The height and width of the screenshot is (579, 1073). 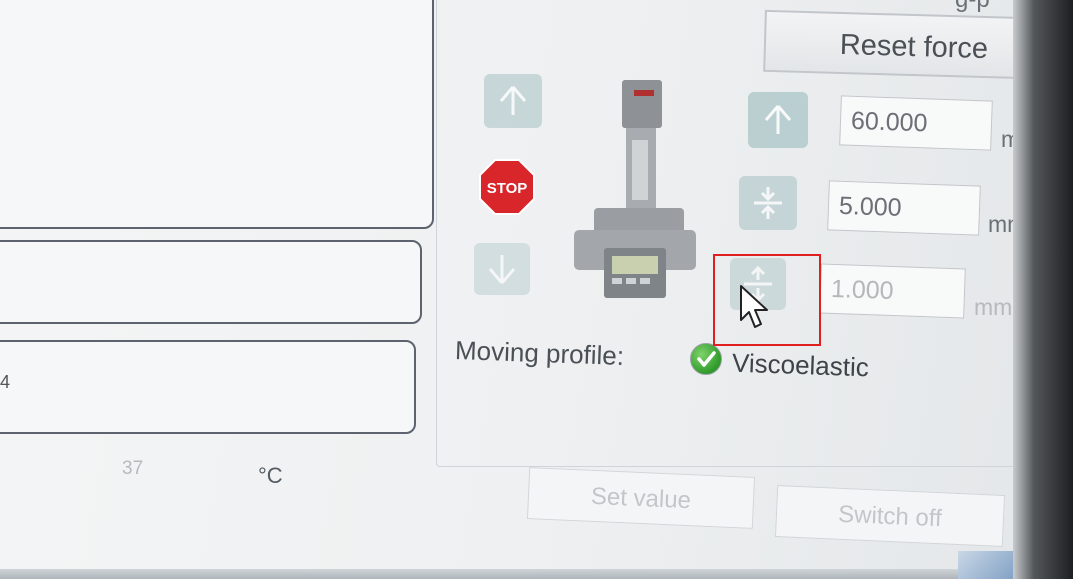 I want to click on taskbar-corner, so click(x=988, y=565).